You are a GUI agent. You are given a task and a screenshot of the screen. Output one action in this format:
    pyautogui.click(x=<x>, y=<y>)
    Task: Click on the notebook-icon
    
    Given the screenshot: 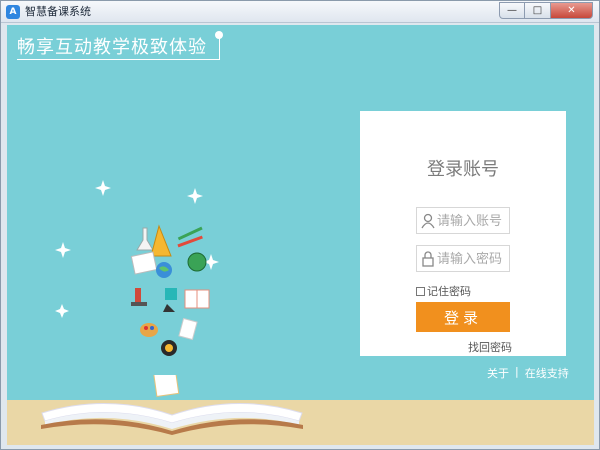 What is the action you would take?
    pyautogui.click(x=144, y=263)
    